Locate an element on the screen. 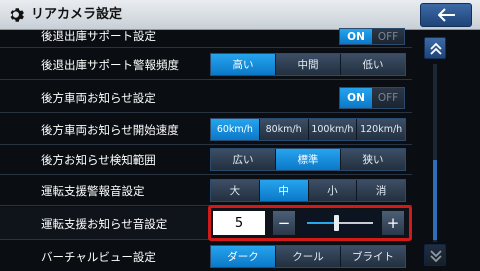  warning-sound-selector: 大 中 小 消 is located at coordinates (308, 190).